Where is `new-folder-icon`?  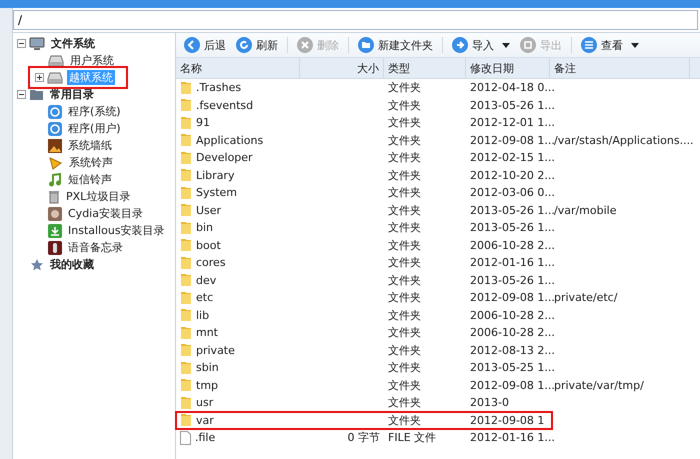
new-folder-icon is located at coordinates (366, 45).